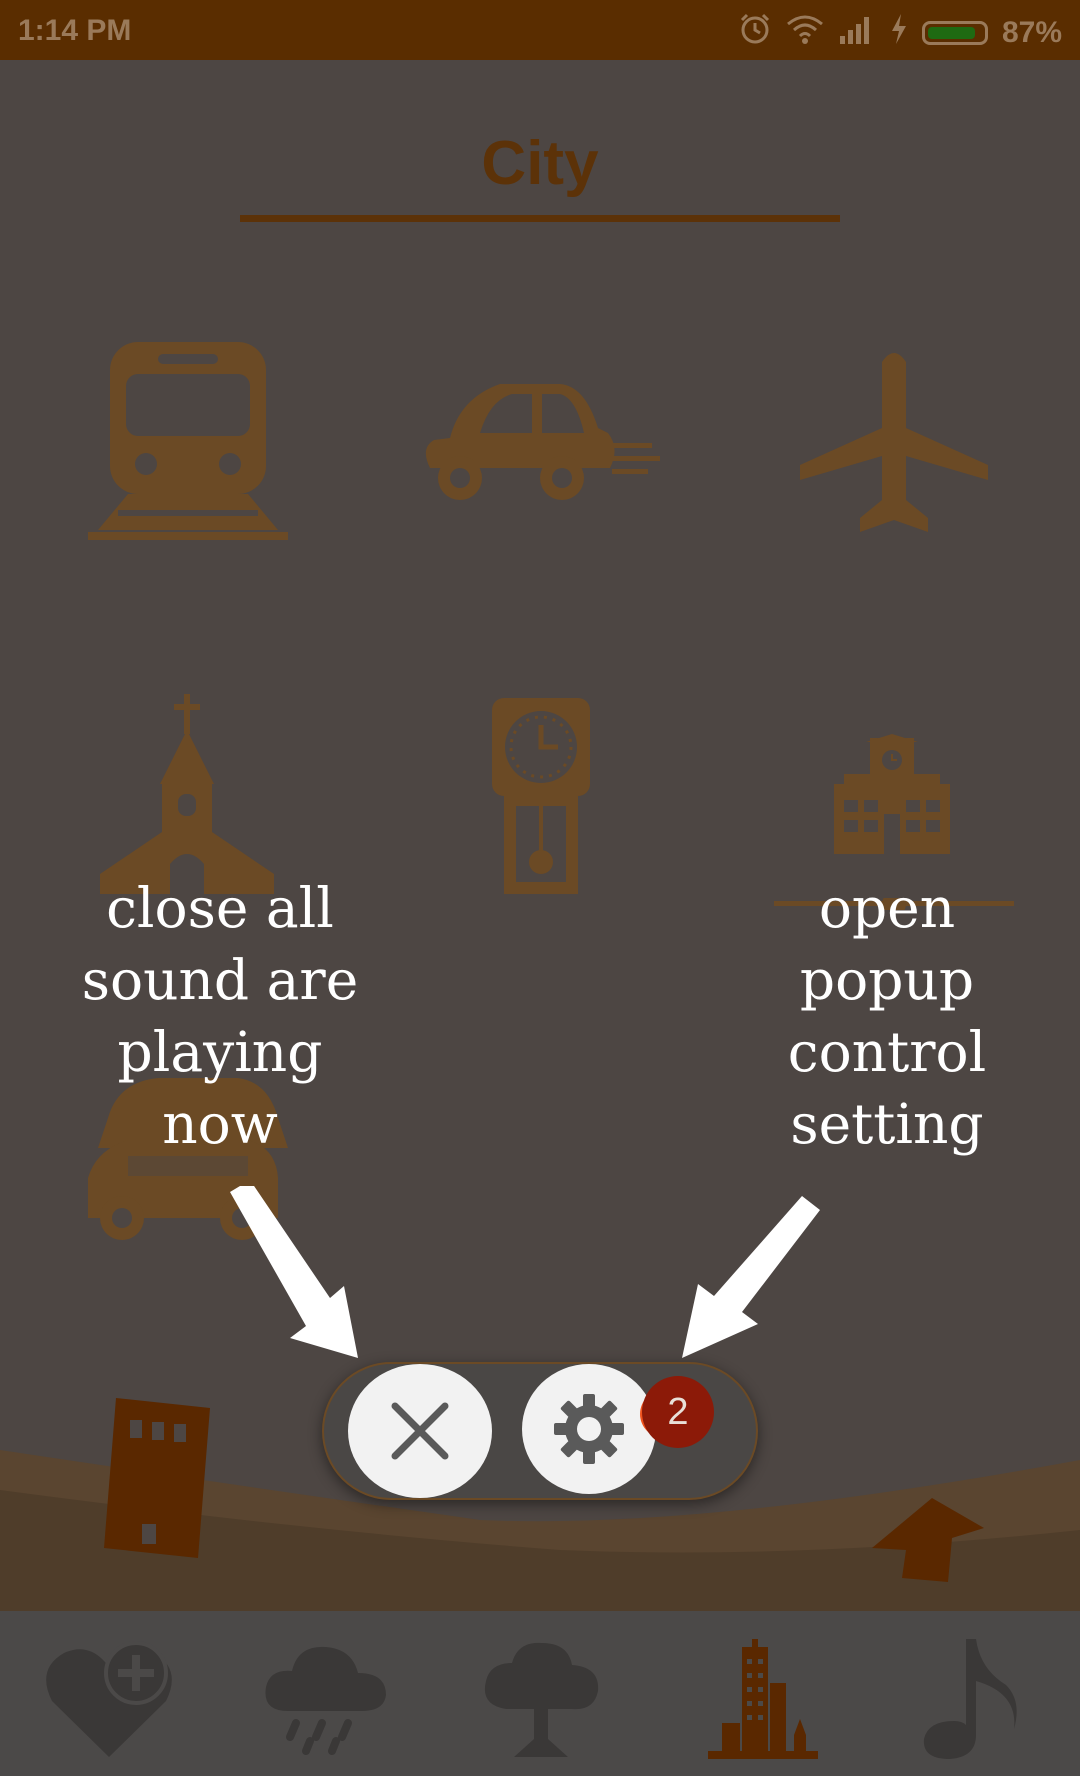  Describe the element at coordinates (220, 1124) in the screenshot. I see `help-line: now` at that location.